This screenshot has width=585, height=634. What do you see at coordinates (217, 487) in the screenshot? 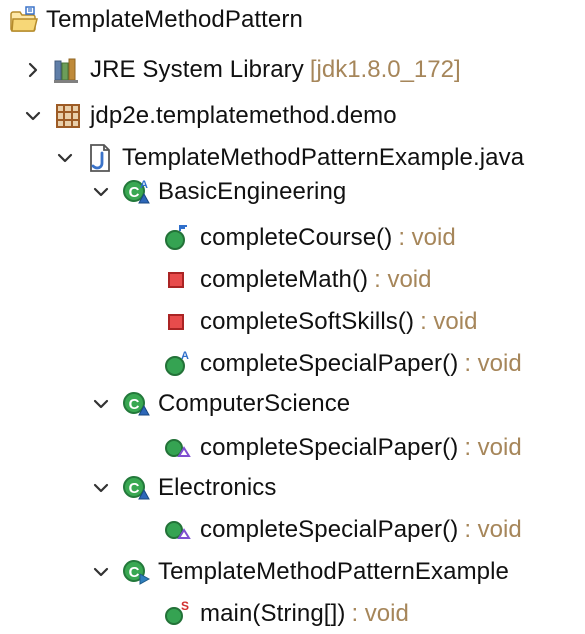
I see `class-name-electronics: Electronics` at bounding box center [217, 487].